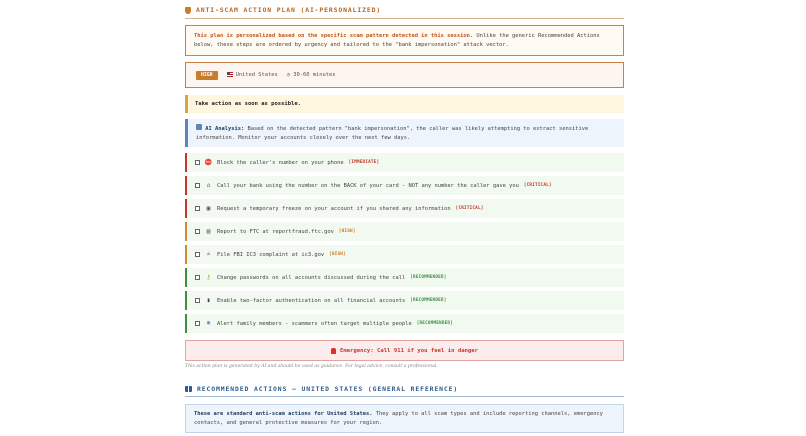  What do you see at coordinates (404, 10) in the screenshot?
I see `plan-title: ANTI-SCAM ACTION PLAN (AI-PERSONALIZED)` at bounding box center [404, 10].